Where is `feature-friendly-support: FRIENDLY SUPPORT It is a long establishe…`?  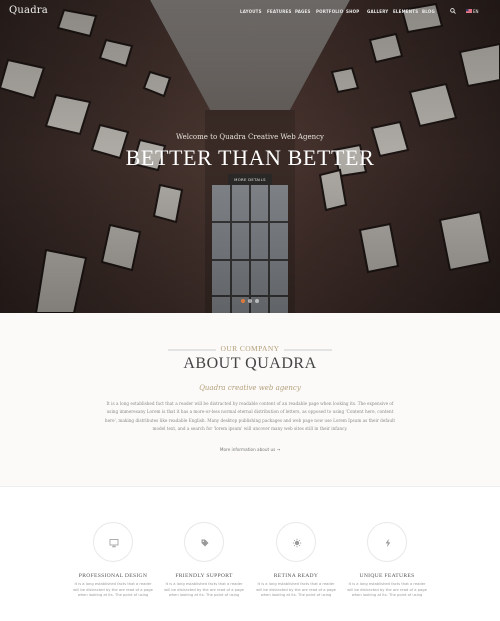 feature-friendly-support: FRIENDLY SUPPORT It is a long establishe… is located at coordinates (204, 567).